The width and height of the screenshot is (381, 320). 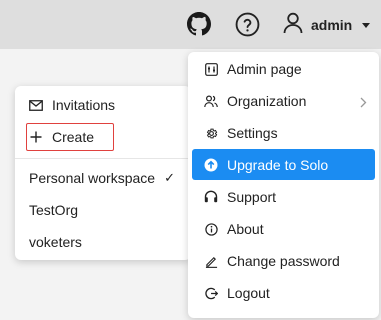 I want to click on menu-item-logout: Logout, so click(x=283, y=293).